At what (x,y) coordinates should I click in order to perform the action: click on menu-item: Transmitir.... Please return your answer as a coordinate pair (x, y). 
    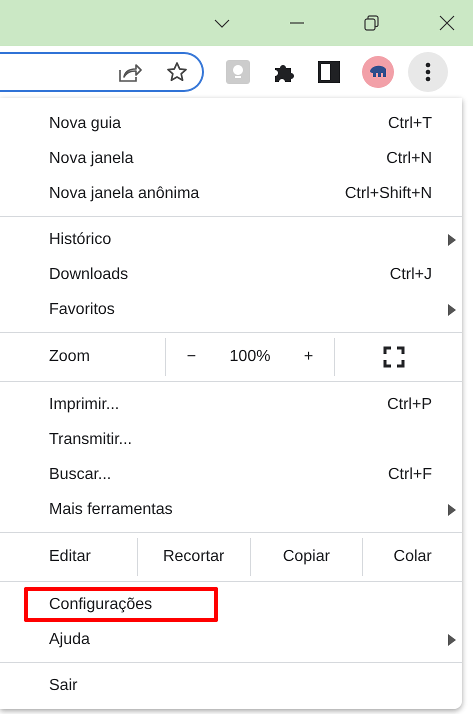
    Looking at the image, I should click on (231, 439).